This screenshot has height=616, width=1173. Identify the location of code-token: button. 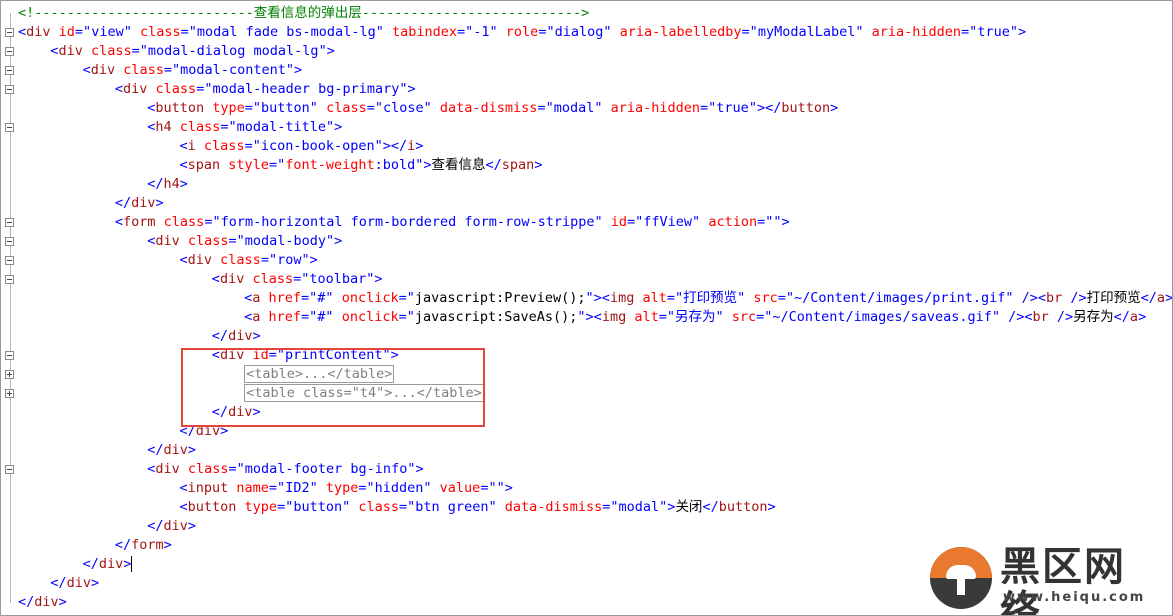
(212, 507).